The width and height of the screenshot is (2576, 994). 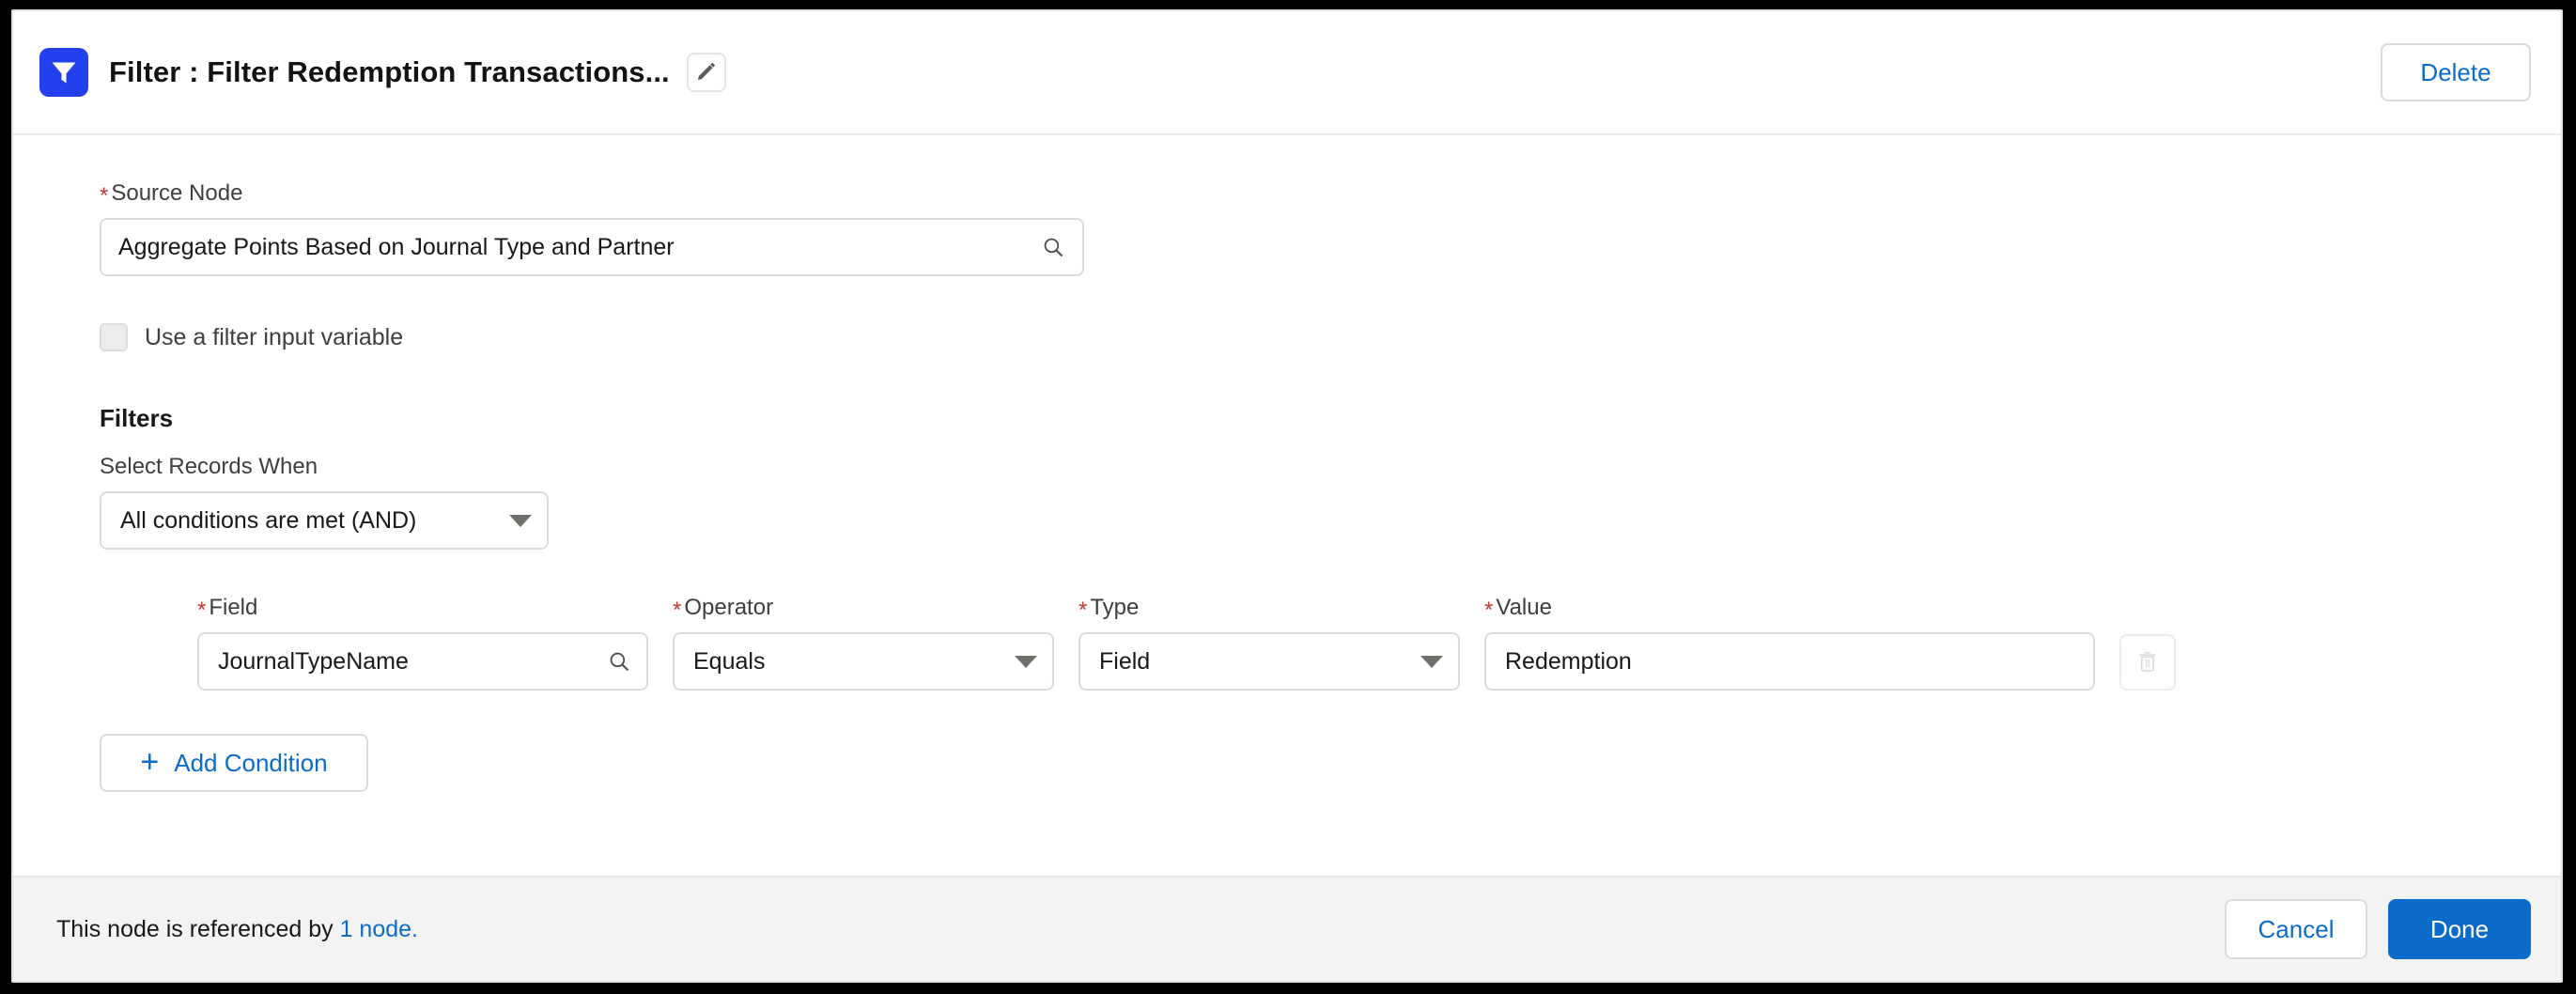 I want to click on condition-operator-value: Equals, so click(x=729, y=661).